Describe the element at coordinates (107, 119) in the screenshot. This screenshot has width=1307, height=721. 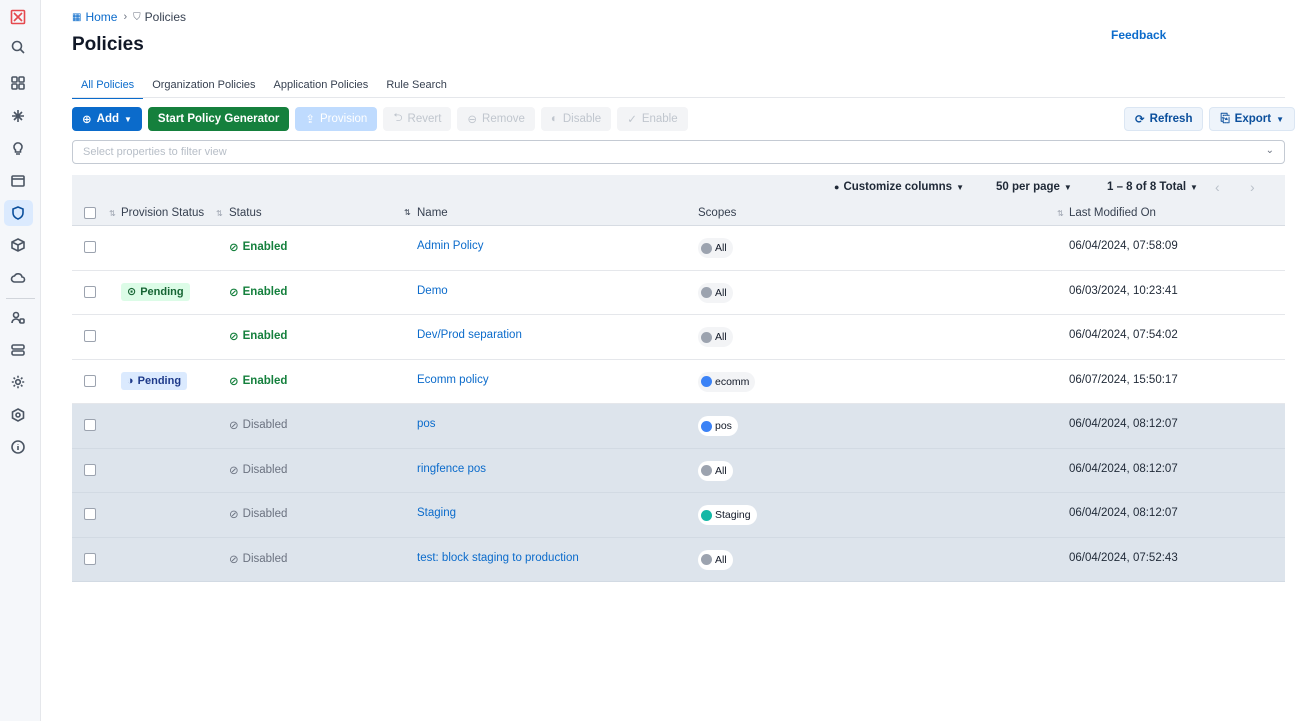
I see `add-button: ⊕ Add ▼` at that location.